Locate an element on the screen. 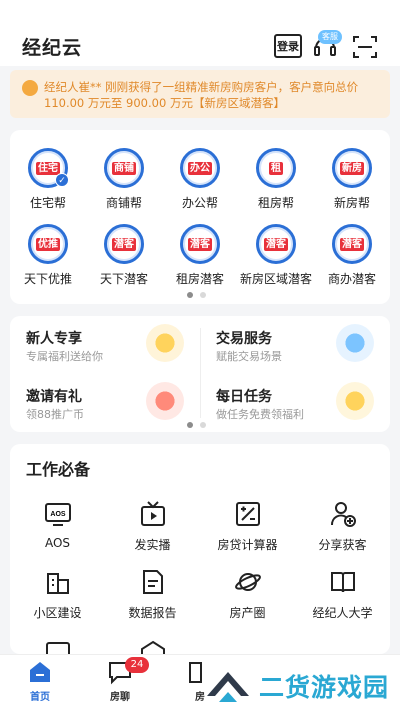 The image size is (400, 711). aos-icon: AOS is located at coordinates (57, 514).